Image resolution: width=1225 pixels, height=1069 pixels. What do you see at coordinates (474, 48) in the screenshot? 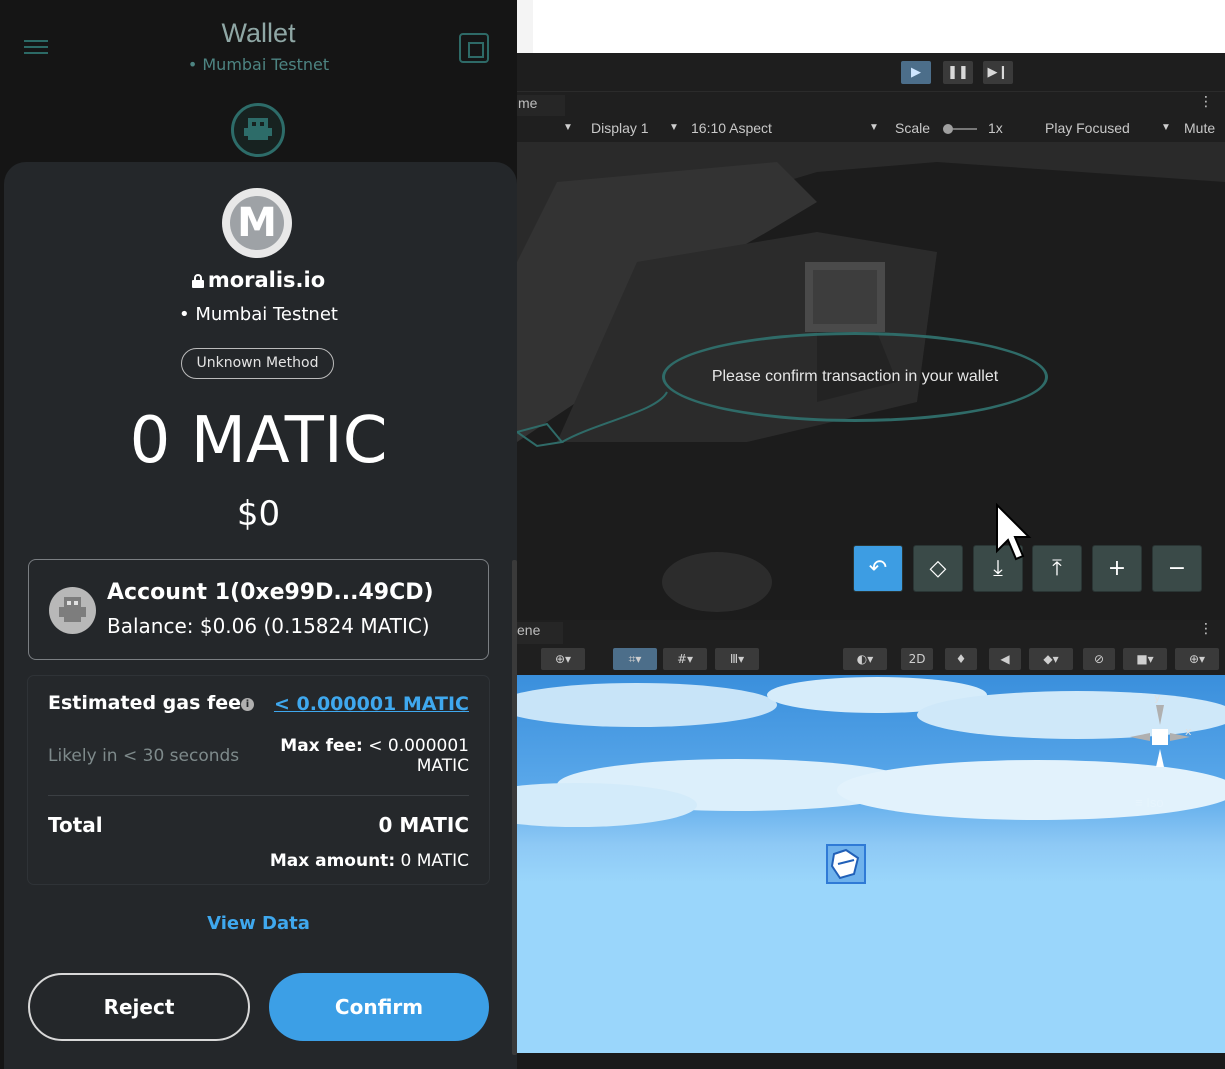
I see `scan-icon` at bounding box center [474, 48].